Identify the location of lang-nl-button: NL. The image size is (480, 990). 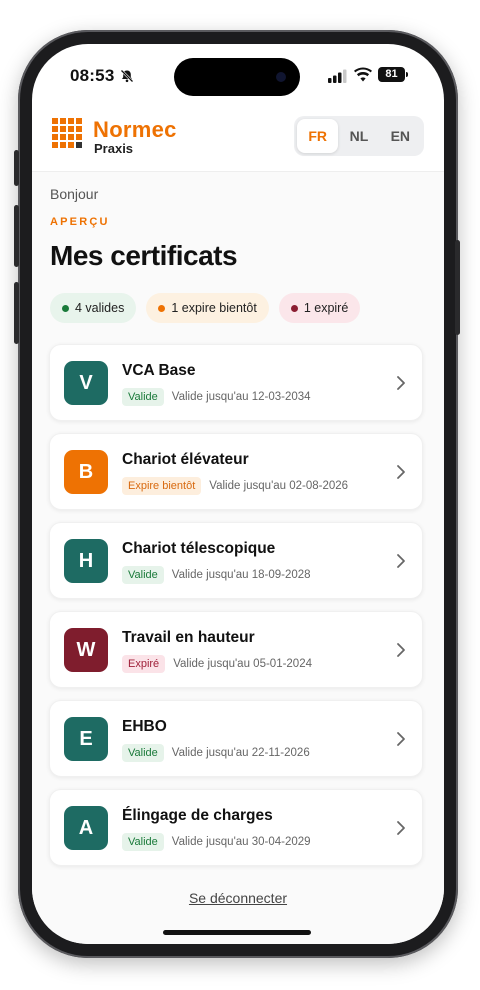
(358, 136).